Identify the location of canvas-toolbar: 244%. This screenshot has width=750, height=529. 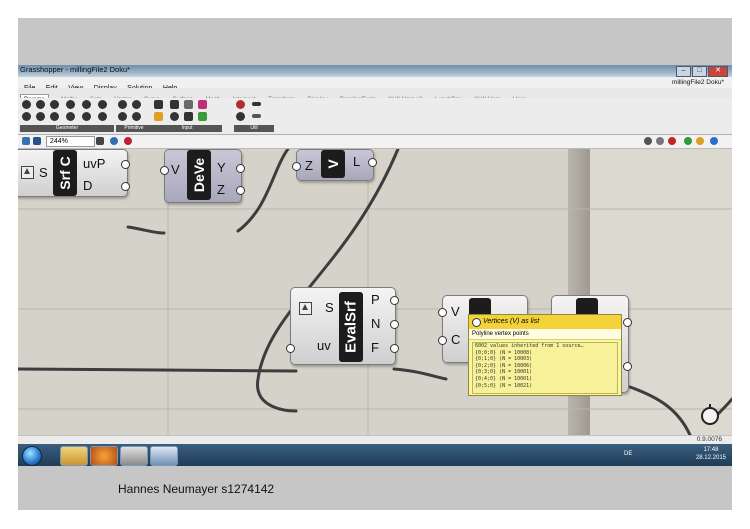
(375, 142).